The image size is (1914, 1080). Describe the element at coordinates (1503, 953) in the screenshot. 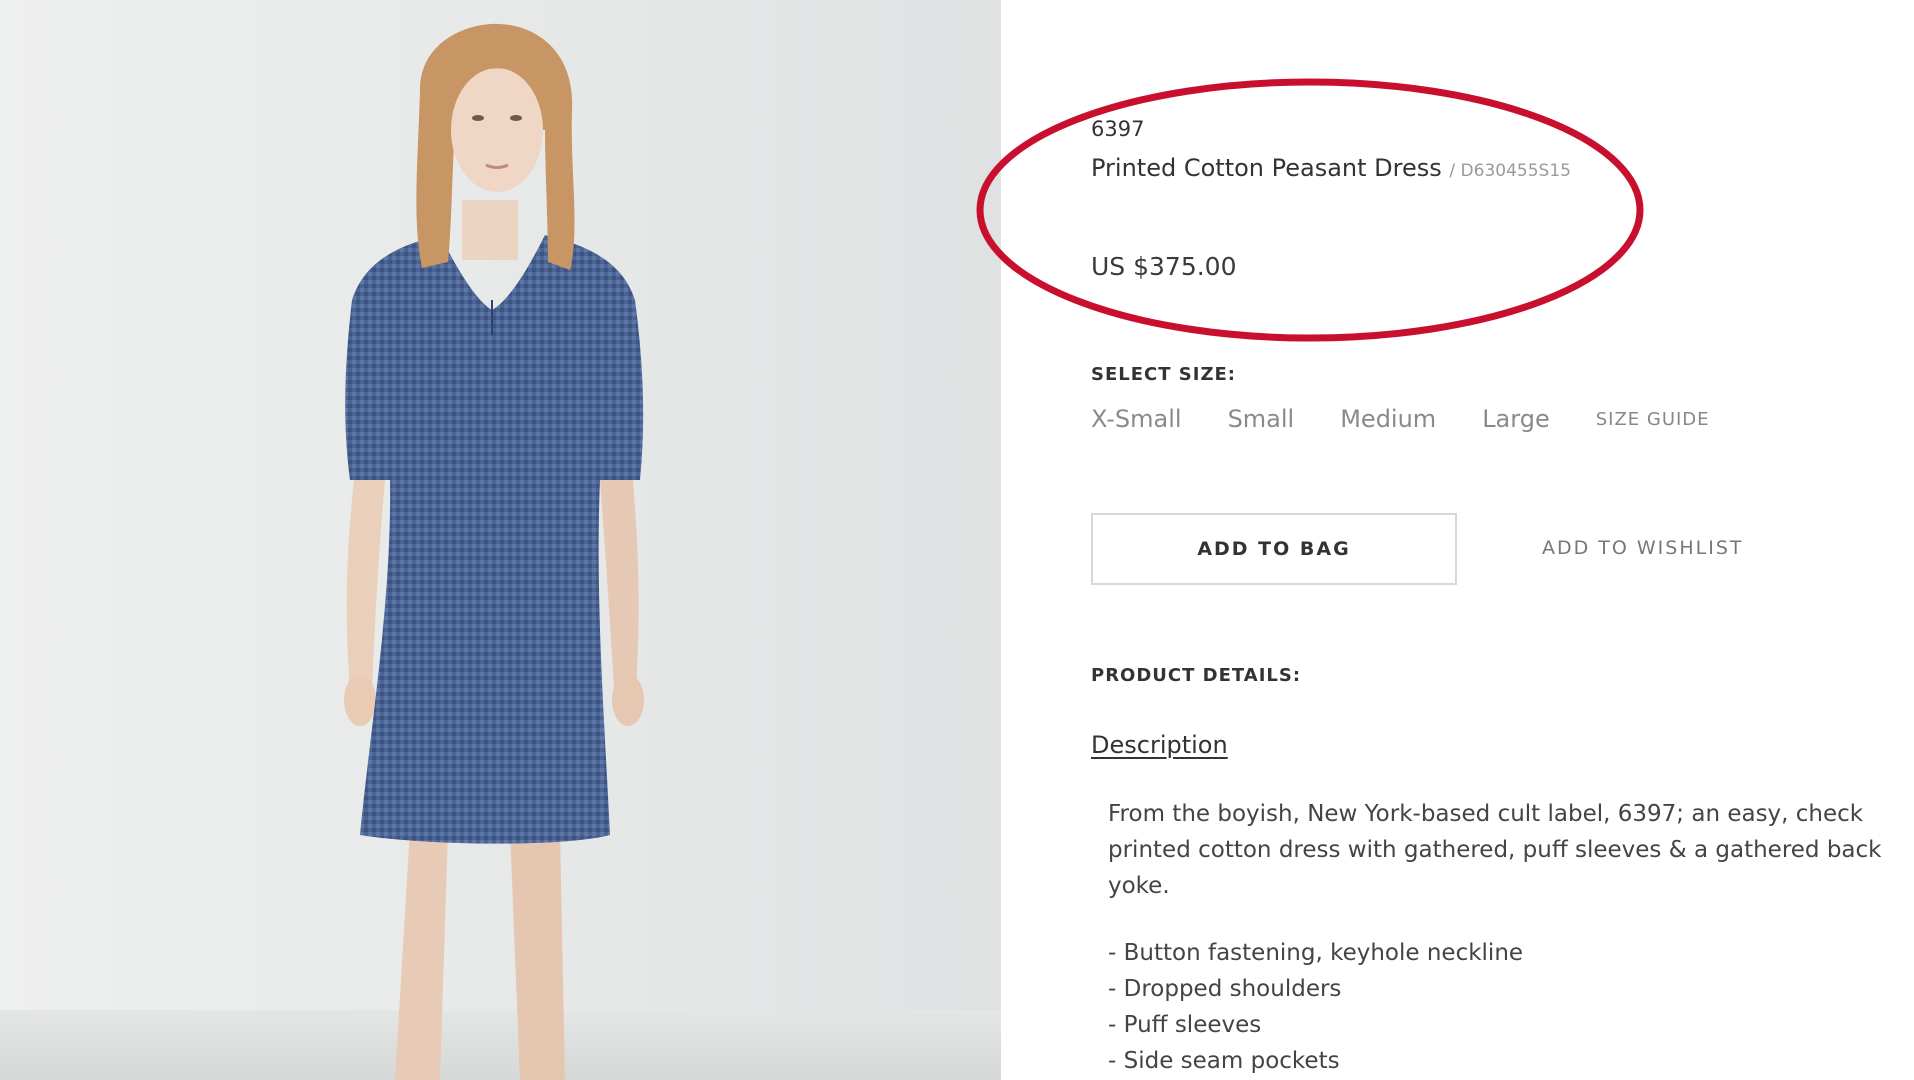

I see `feature-item: Button fastening, keyhole neckline` at that location.